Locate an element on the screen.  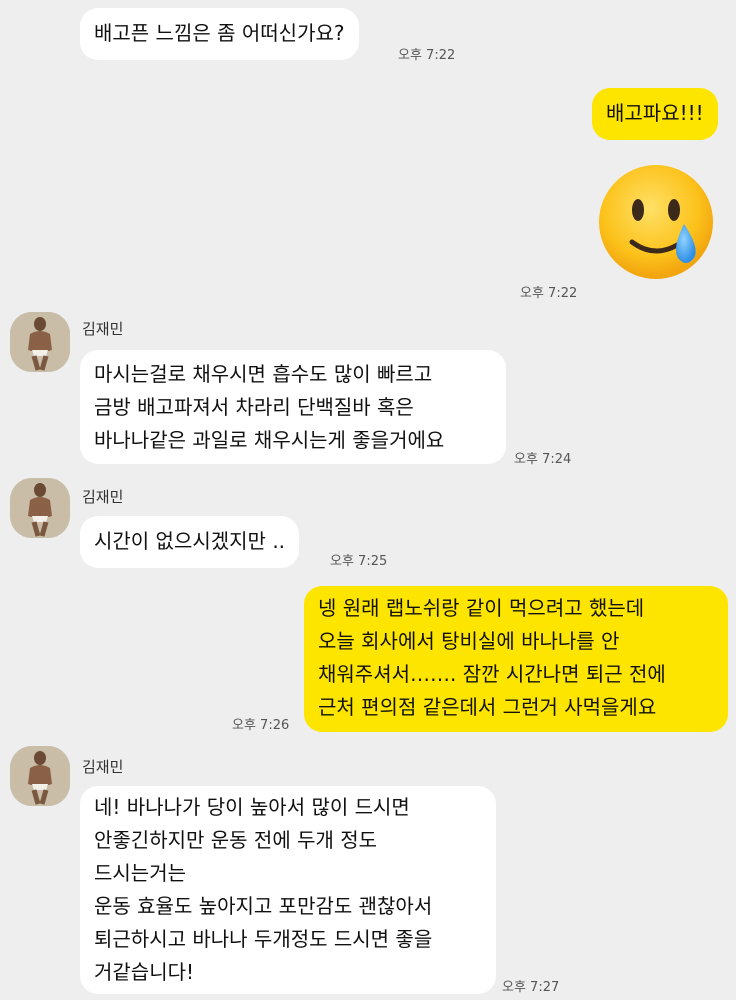
message-text: 배고파요!!! is located at coordinates (655, 113).